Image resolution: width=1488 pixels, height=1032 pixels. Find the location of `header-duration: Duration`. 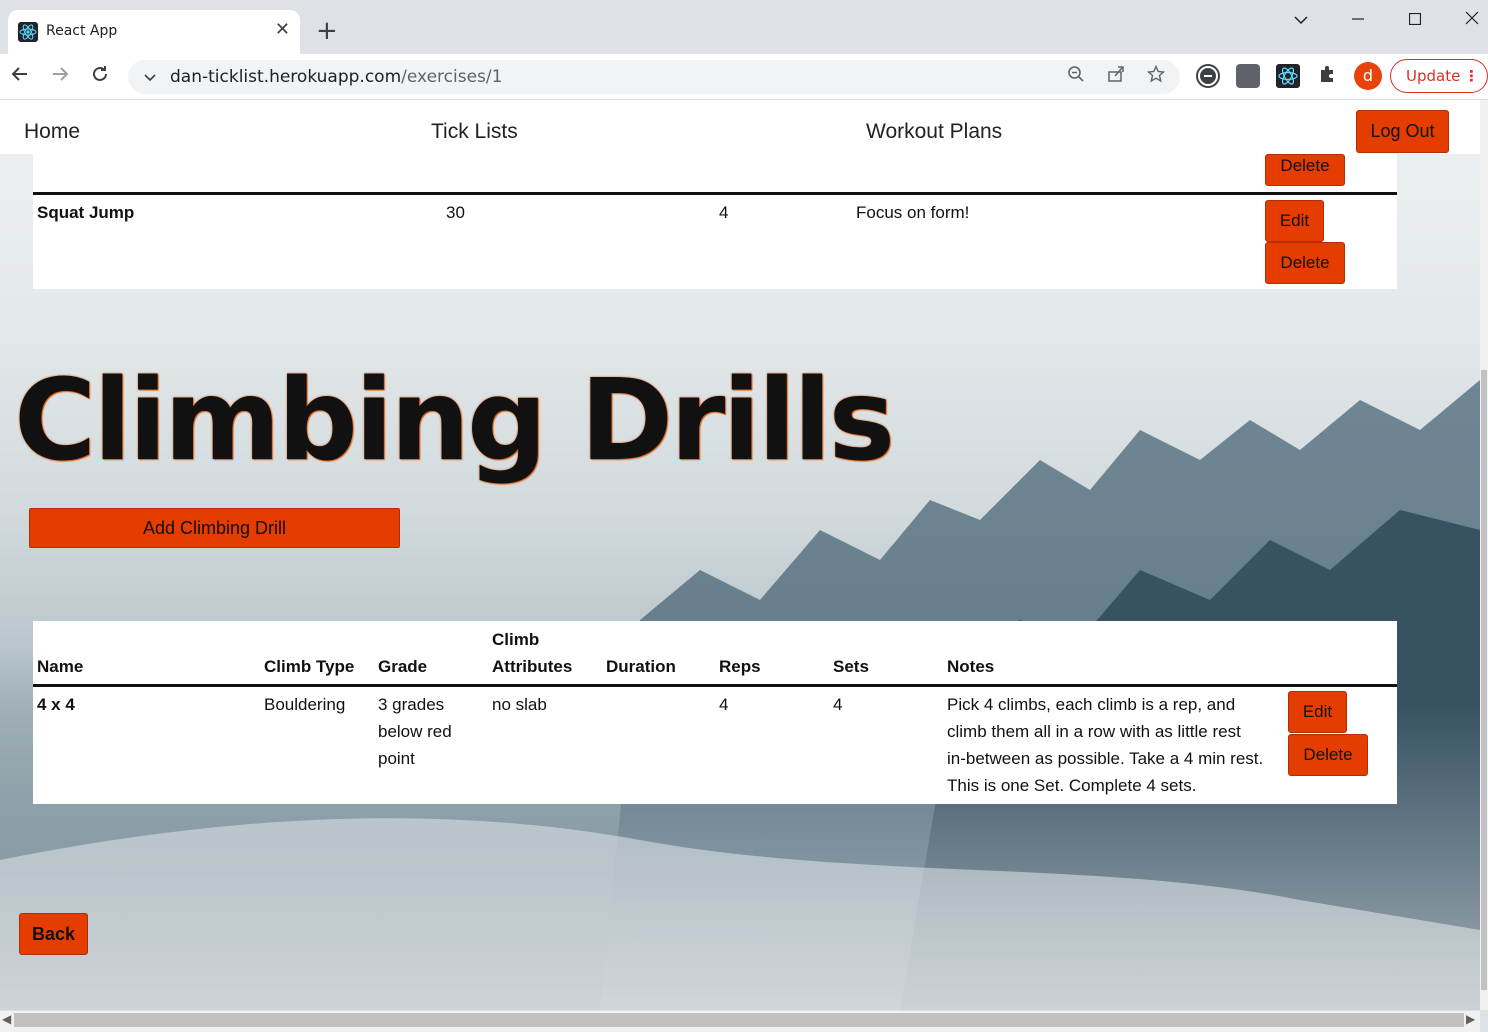

header-duration: Duration is located at coordinates (641, 666).